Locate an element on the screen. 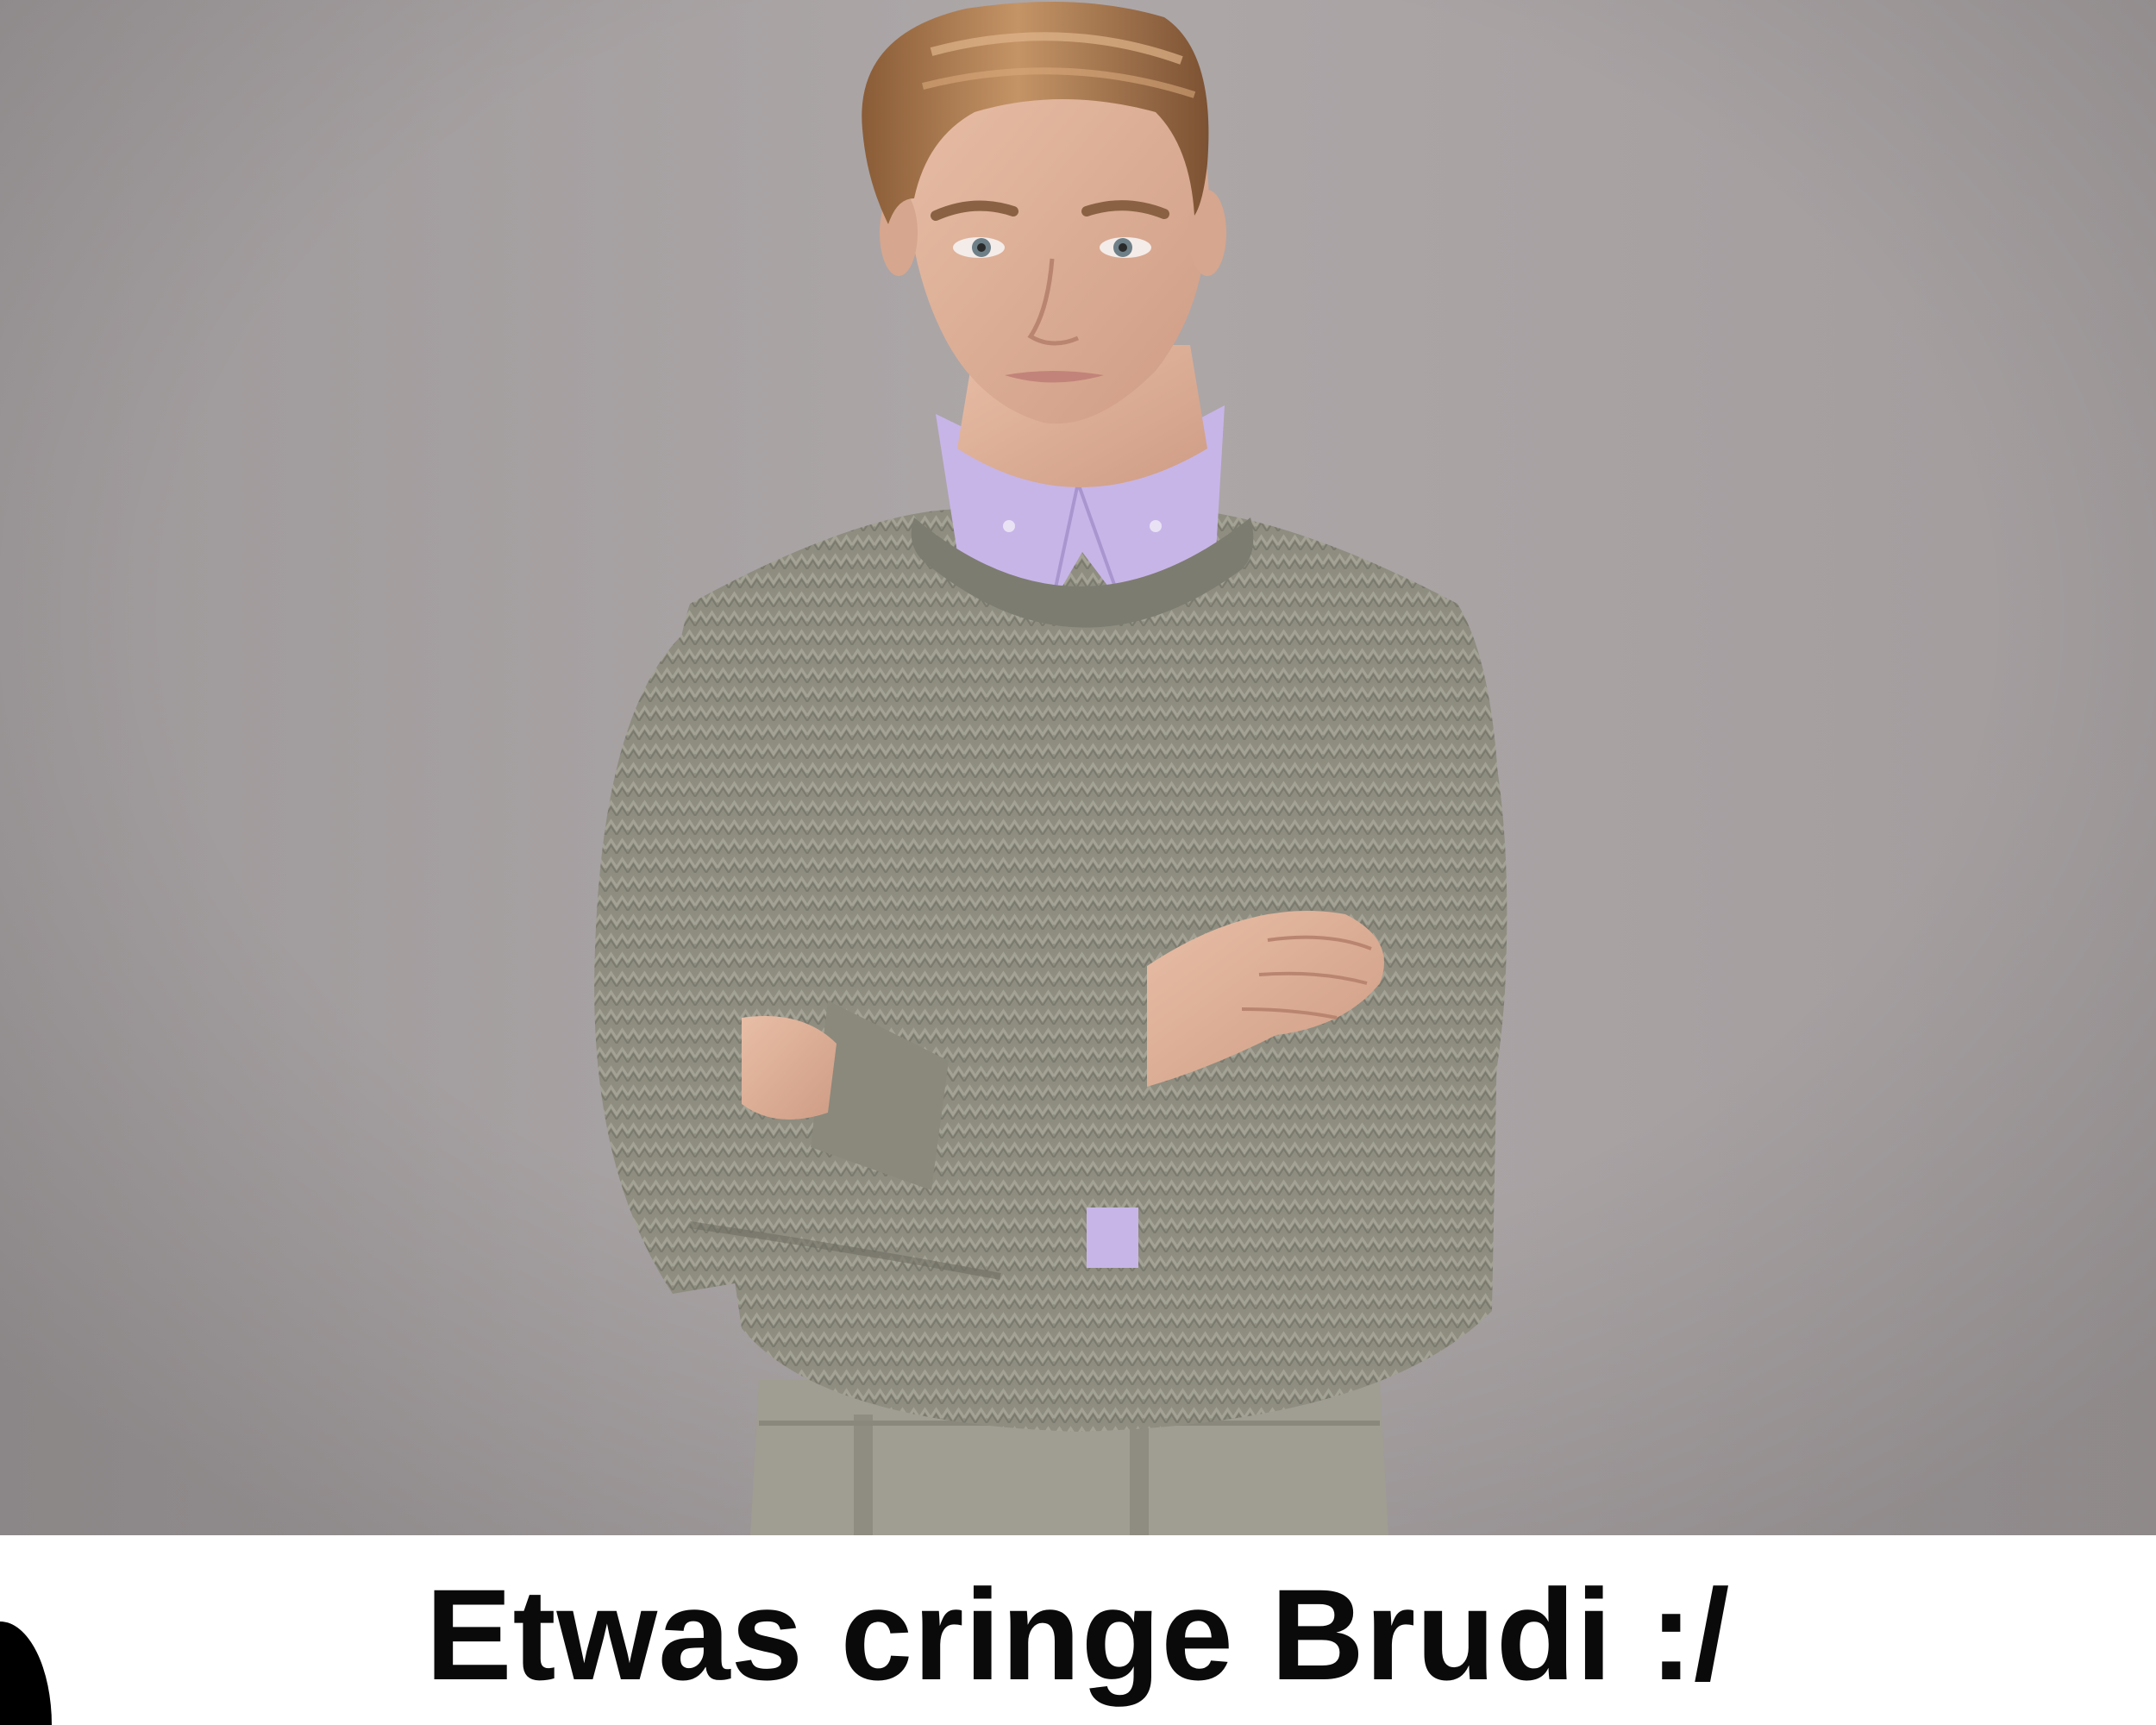  meme-caption: Etwas cringe Brudi :/ is located at coordinates (1078, 1635).